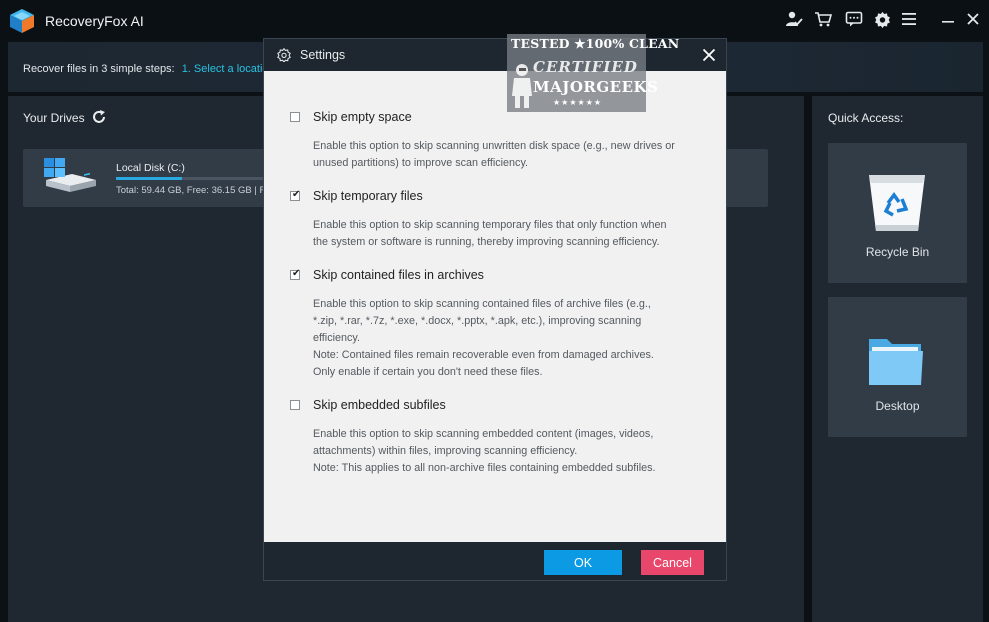  Describe the element at coordinates (22, 21) in the screenshot. I see `app-logo-icon` at that location.